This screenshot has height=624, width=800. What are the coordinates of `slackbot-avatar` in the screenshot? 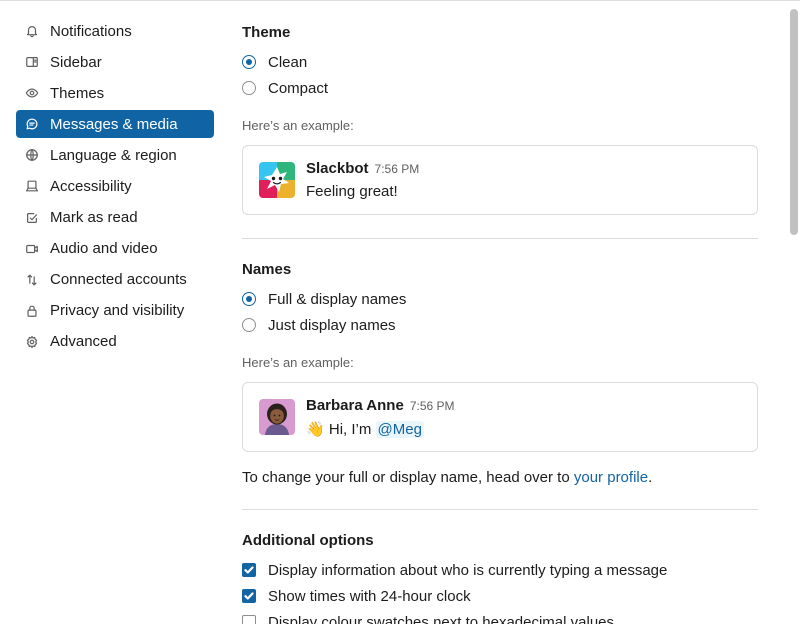 It's located at (277, 180).